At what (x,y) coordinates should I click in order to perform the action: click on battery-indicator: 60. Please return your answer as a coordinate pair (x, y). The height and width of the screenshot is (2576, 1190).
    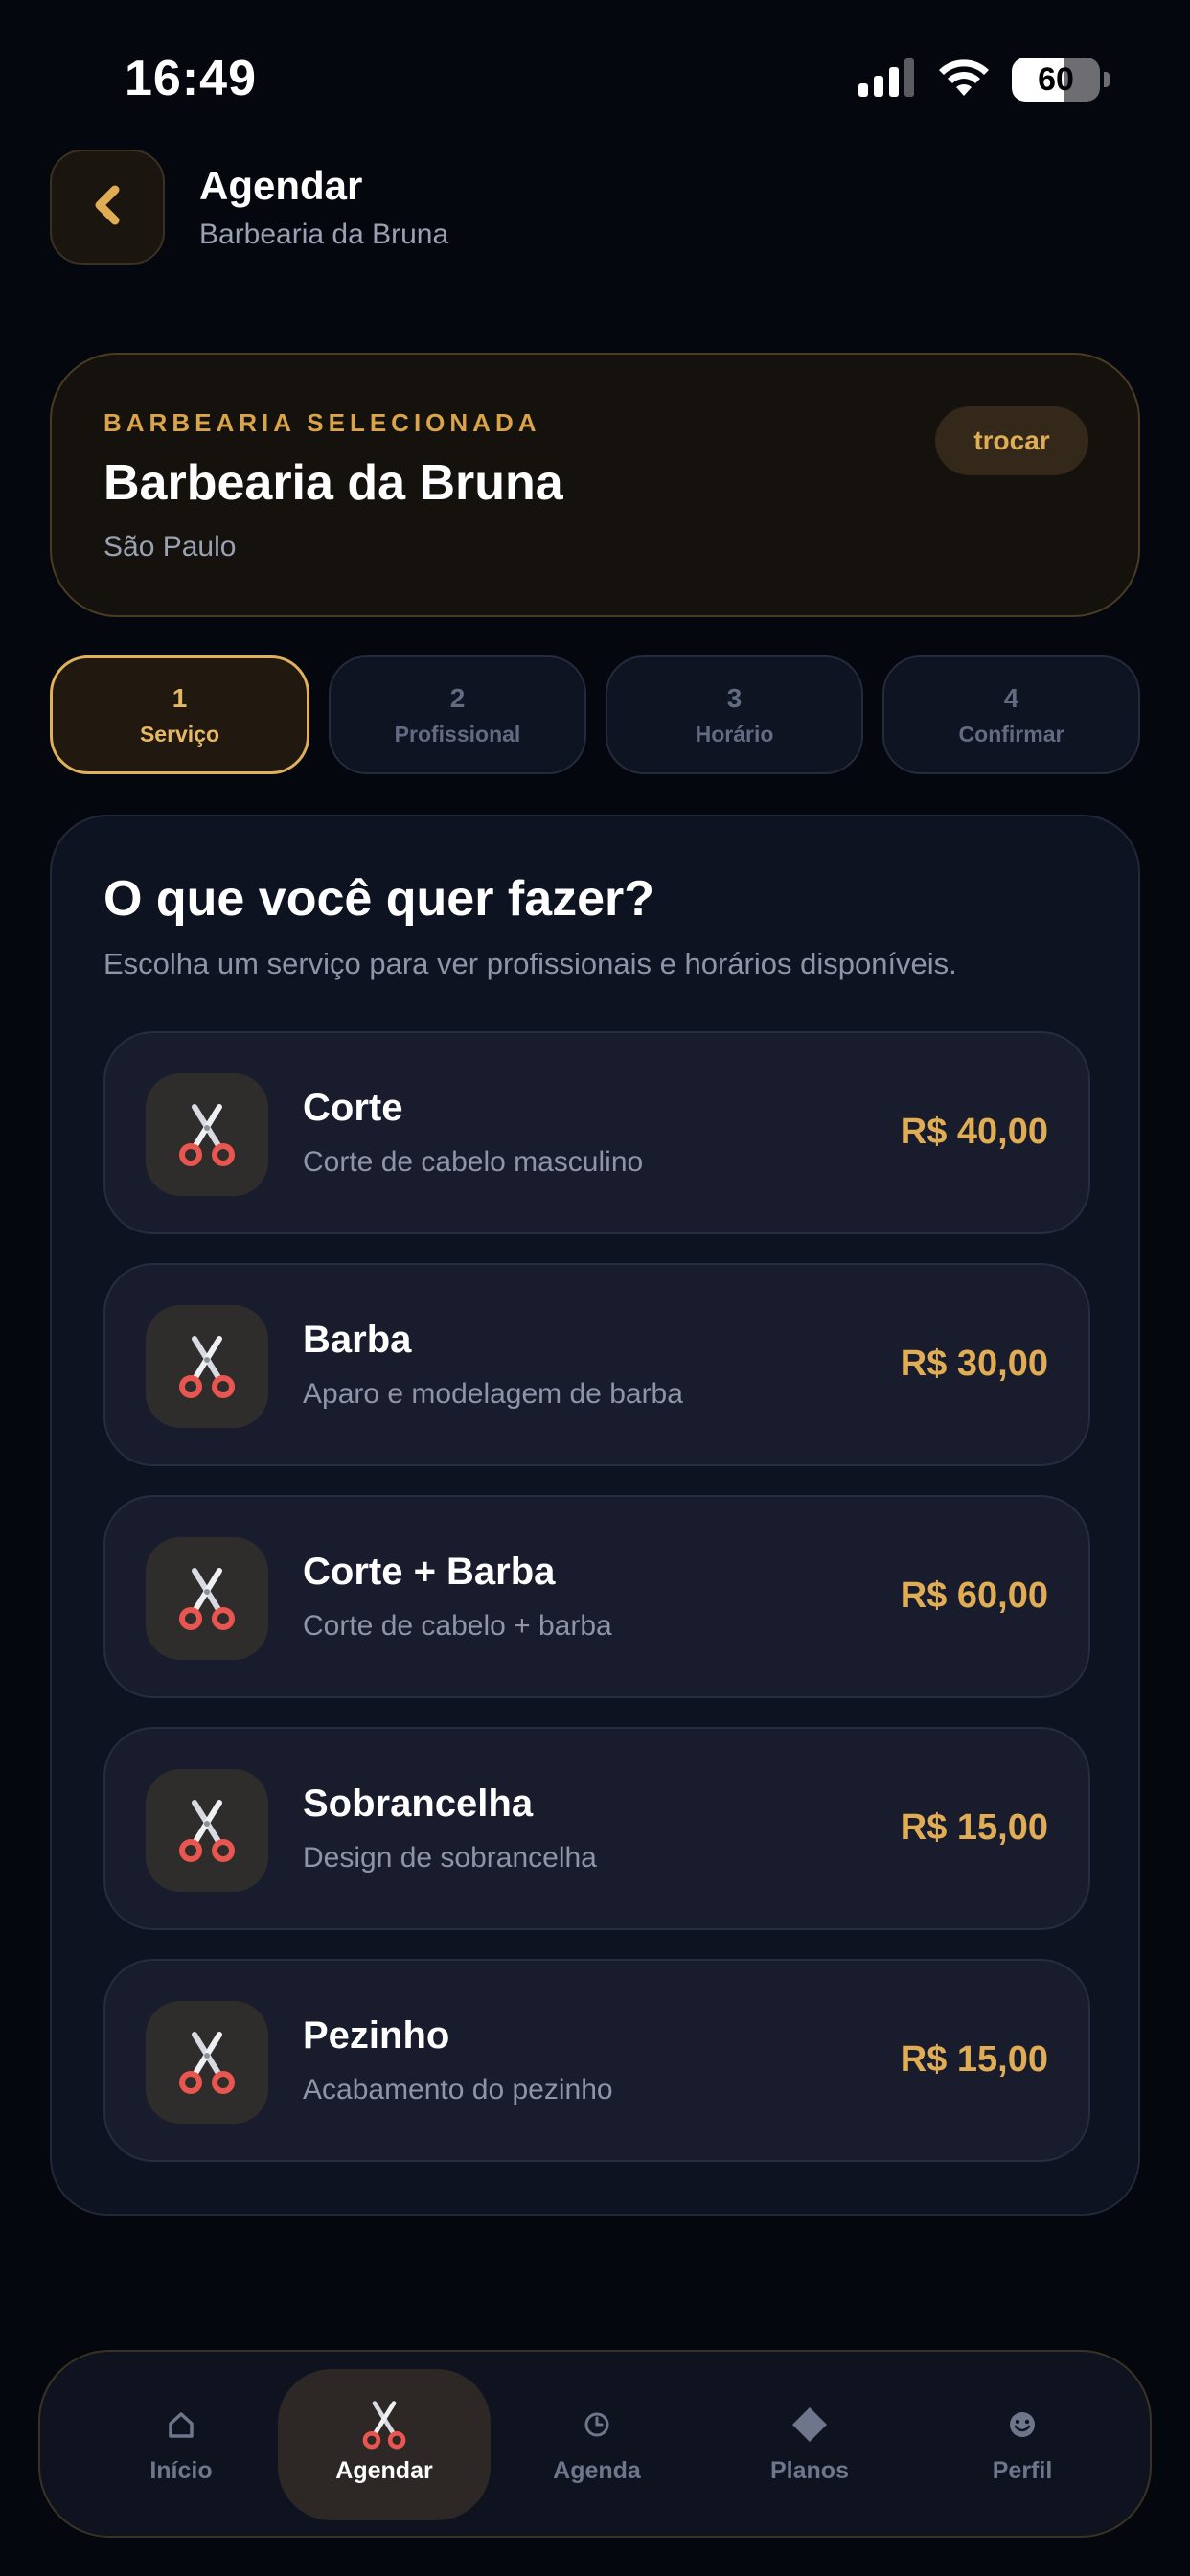
    Looking at the image, I should click on (1056, 80).